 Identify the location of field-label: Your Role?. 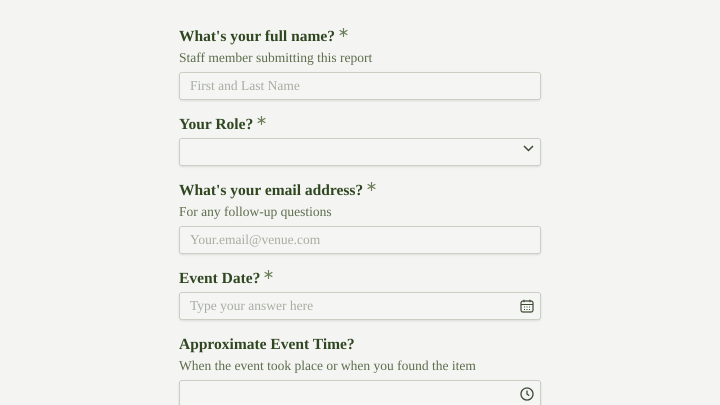
(216, 125).